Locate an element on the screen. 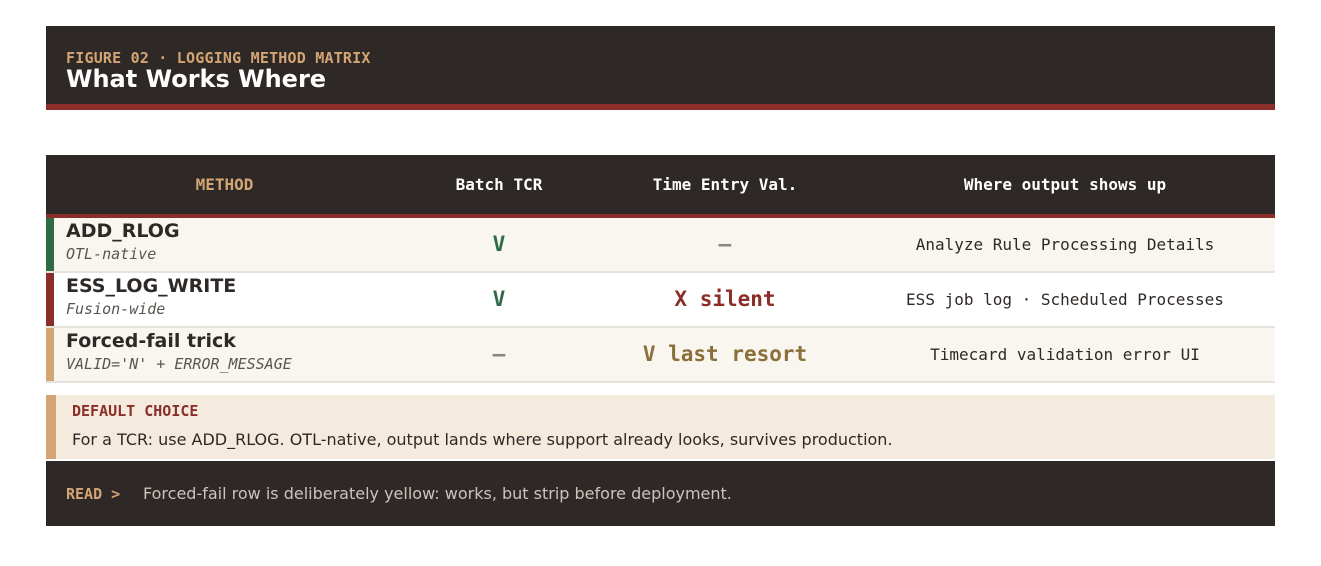 Image resolution: width=1321 pixels, height=566 pixels. method-subtitle: VALID='N' + ERROR_MESSAGE is located at coordinates (179, 364).